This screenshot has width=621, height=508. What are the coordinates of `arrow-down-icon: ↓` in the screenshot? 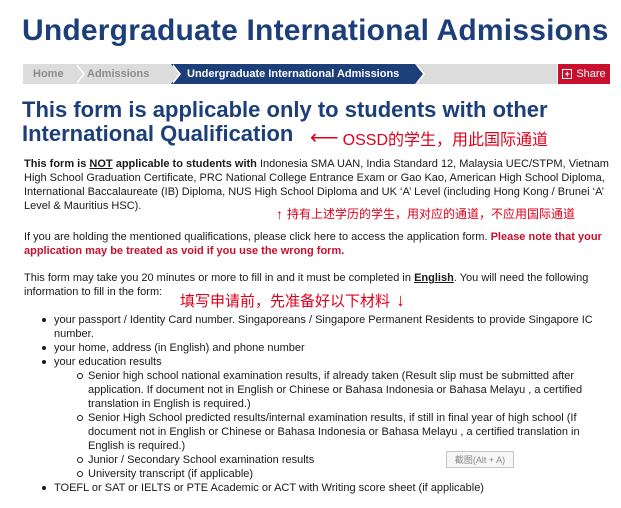 It's located at (401, 300).